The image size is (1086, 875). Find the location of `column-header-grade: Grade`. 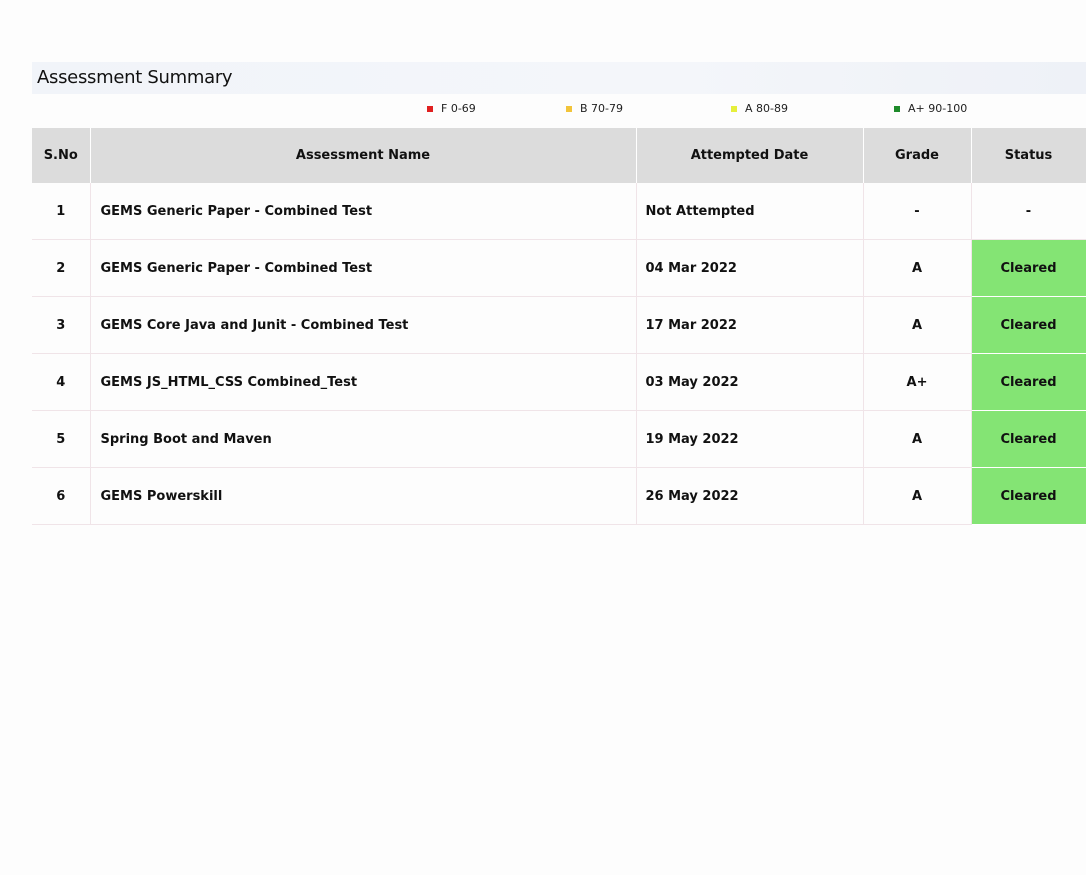

column-header-grade: Grade is located at coordinates (917, 155).